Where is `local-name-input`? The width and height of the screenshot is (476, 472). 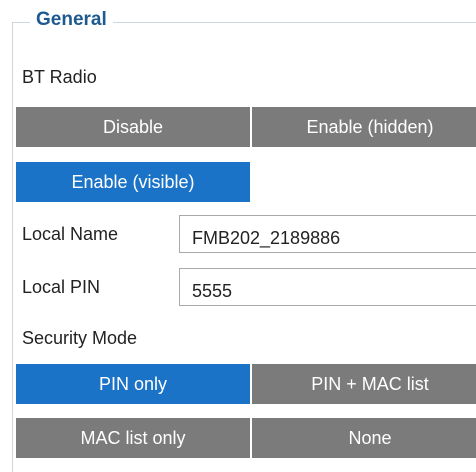
local-name-input is located at coordinates (327, 234).